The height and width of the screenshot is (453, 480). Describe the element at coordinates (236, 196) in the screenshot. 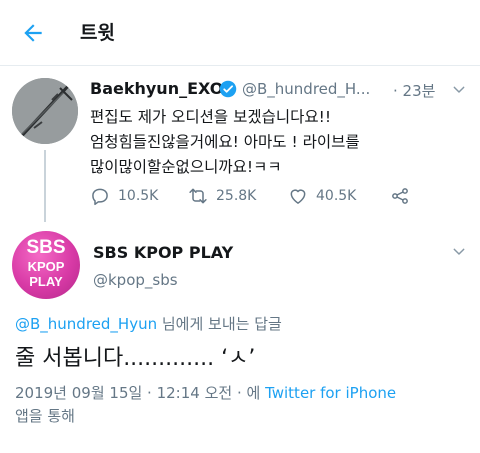

I see `retweet-count: 25.8K` at that location.